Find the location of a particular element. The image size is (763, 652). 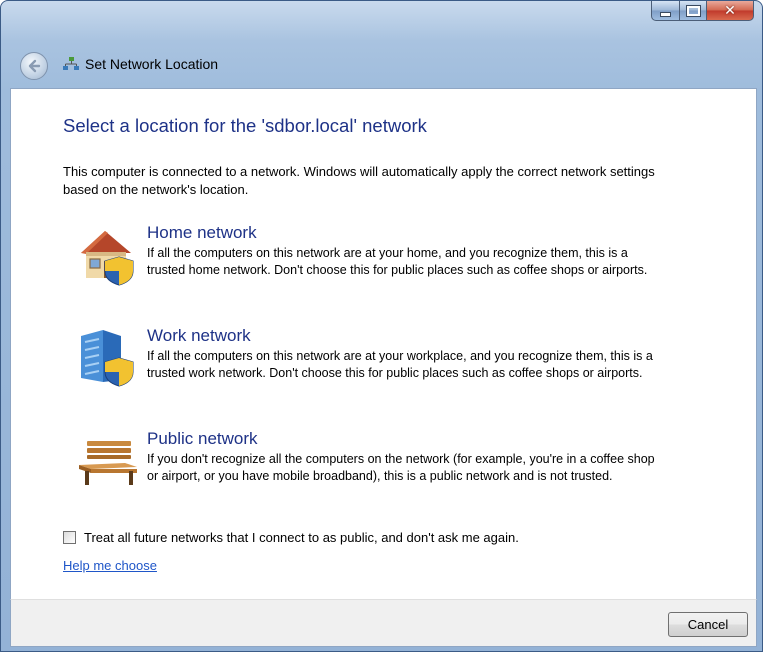

close-button: ✕ is located at coordinates (730, 11).